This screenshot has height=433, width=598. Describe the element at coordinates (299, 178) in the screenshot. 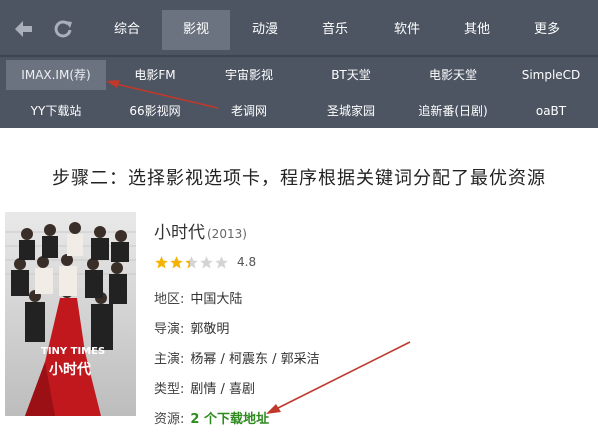

I see `step-instruction: 步骤二：选择影视选项卡，程序根据关键词分配了最优资源` at that location.